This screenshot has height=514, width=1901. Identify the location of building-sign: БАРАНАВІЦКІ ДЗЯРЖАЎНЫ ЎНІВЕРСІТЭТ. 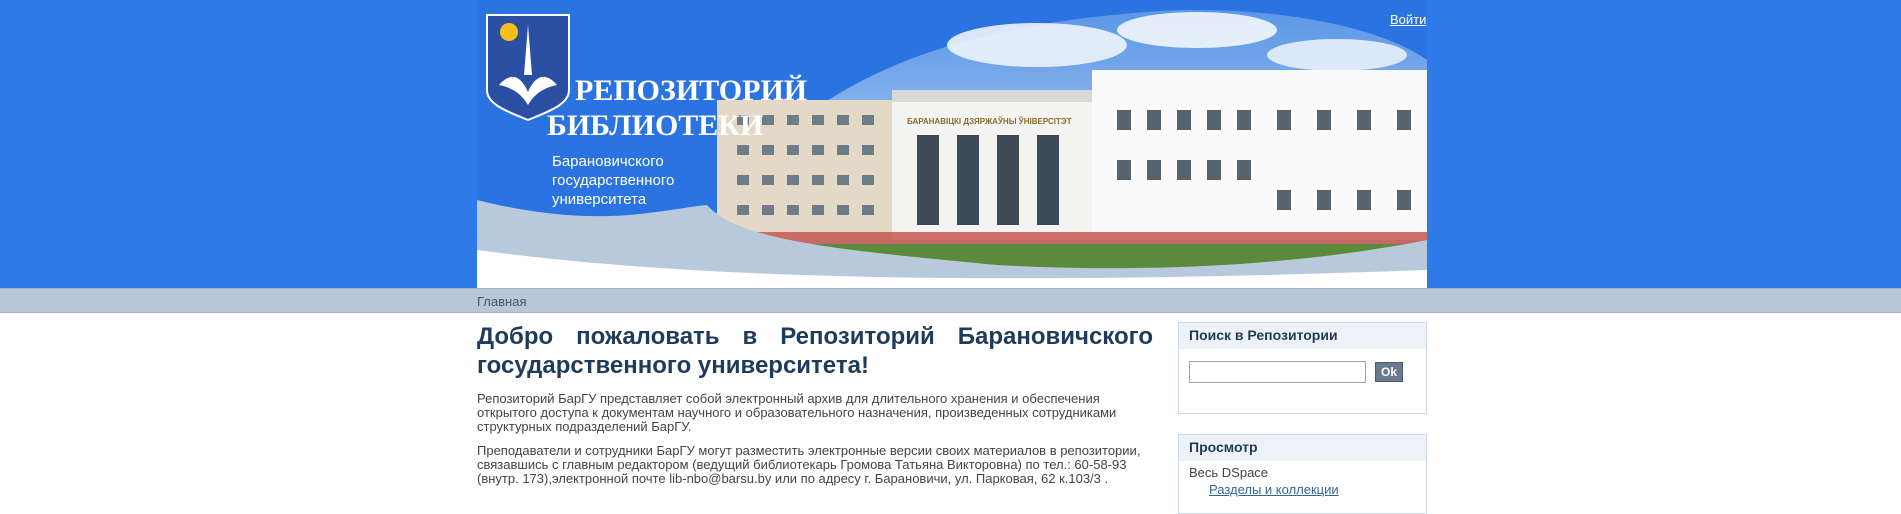
(989, 121).